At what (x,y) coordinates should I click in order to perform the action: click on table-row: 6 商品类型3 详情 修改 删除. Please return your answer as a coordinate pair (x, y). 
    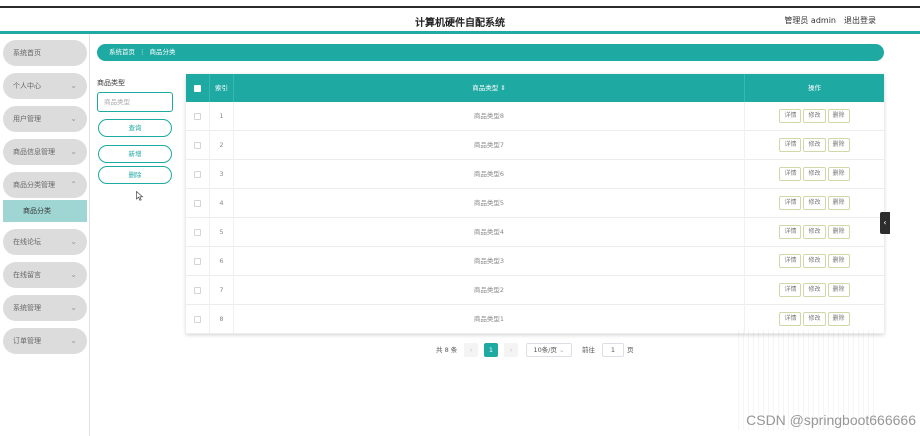
    Looking at the image, I should click on (535, 261).